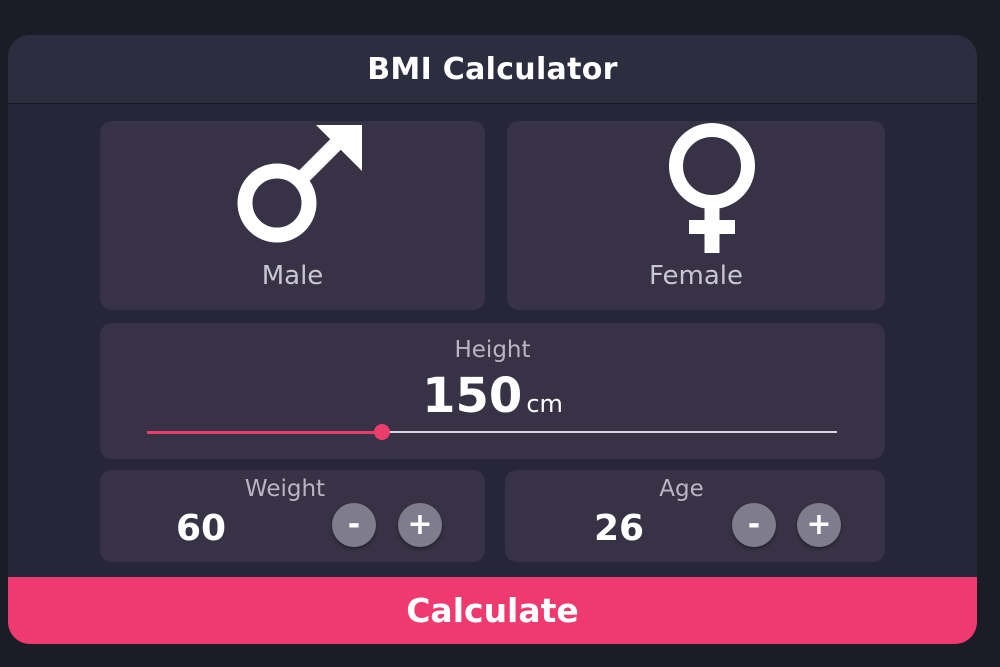  I want to click on page-title: BMI Calculator, so click(492, 69).